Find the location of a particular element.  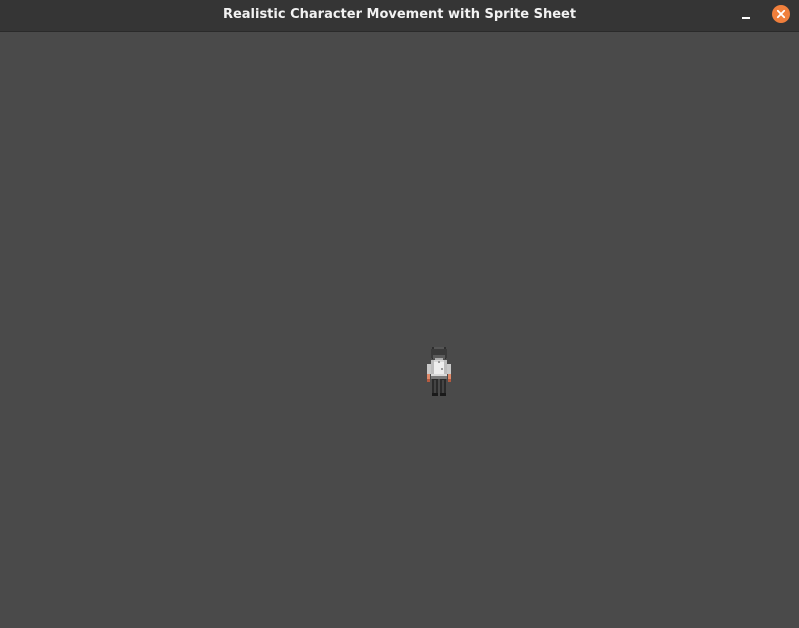

player-character-sprite is located at coordinates (439, 371).